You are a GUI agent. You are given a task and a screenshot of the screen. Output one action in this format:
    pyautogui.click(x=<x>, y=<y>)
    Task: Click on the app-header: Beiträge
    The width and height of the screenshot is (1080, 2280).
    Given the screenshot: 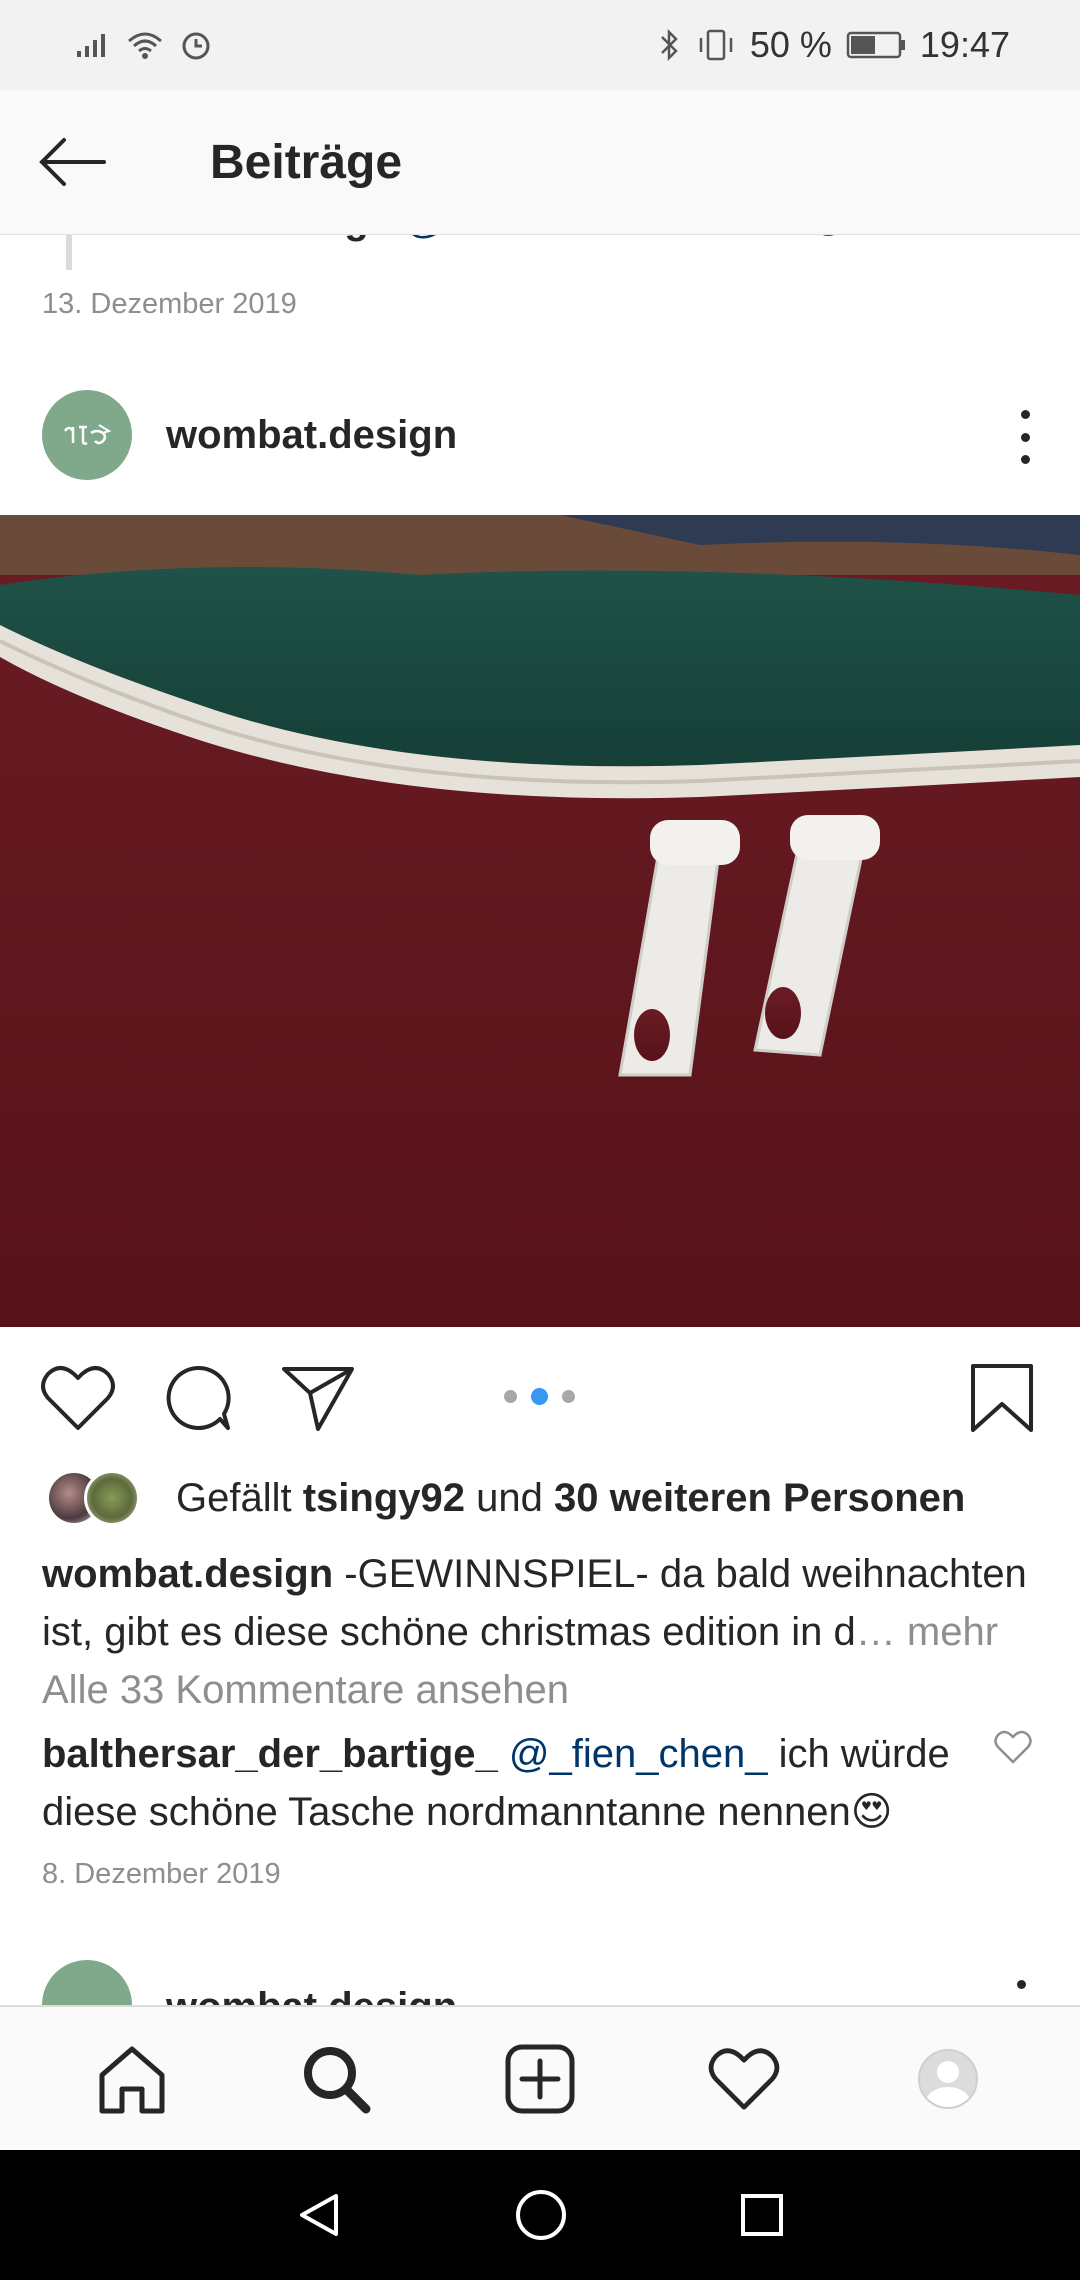 What is the action you would take?
    pyautogui.click(x=540, y=162)
    